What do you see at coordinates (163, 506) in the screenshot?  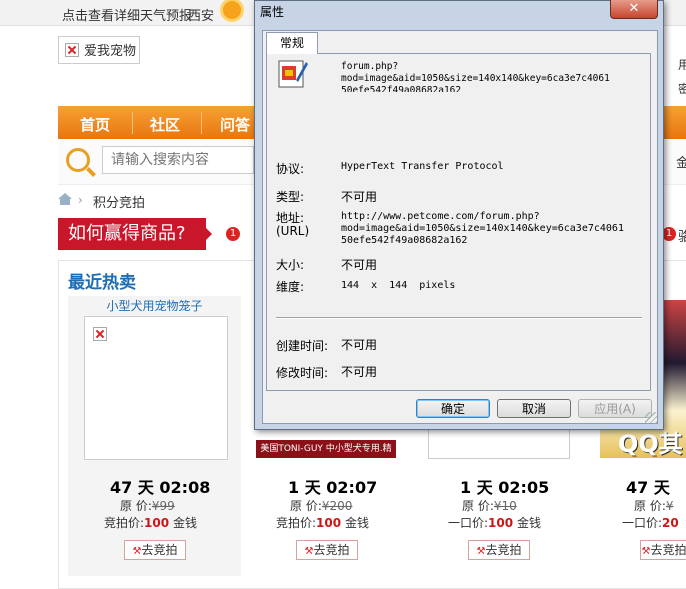 I see `original-price-value: ¥99` at bounding box center [163, 506].